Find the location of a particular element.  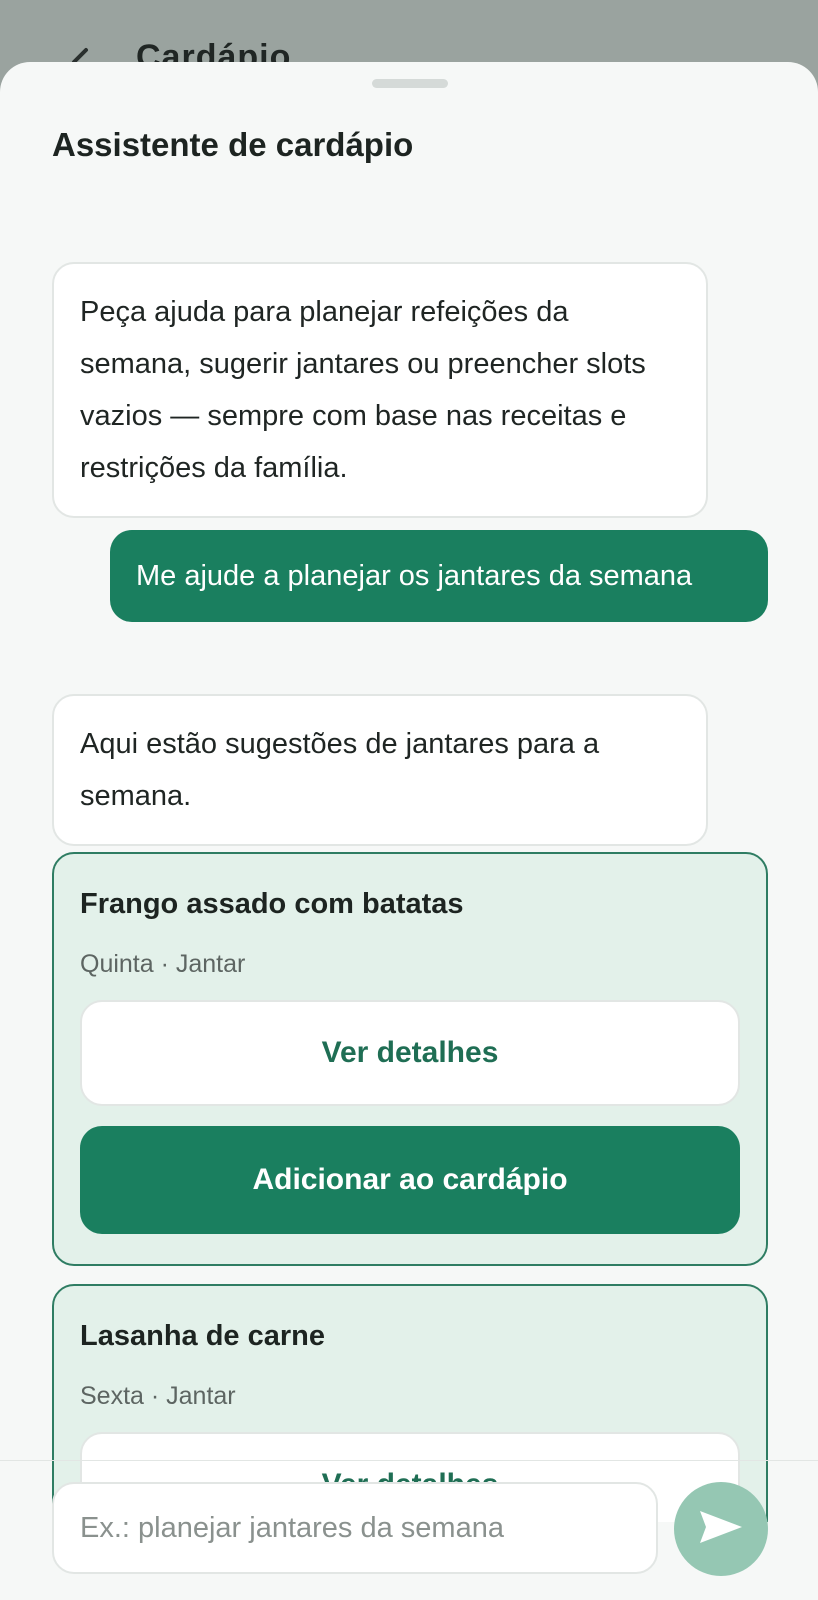

send-button is located at coordinates (721, 1529).